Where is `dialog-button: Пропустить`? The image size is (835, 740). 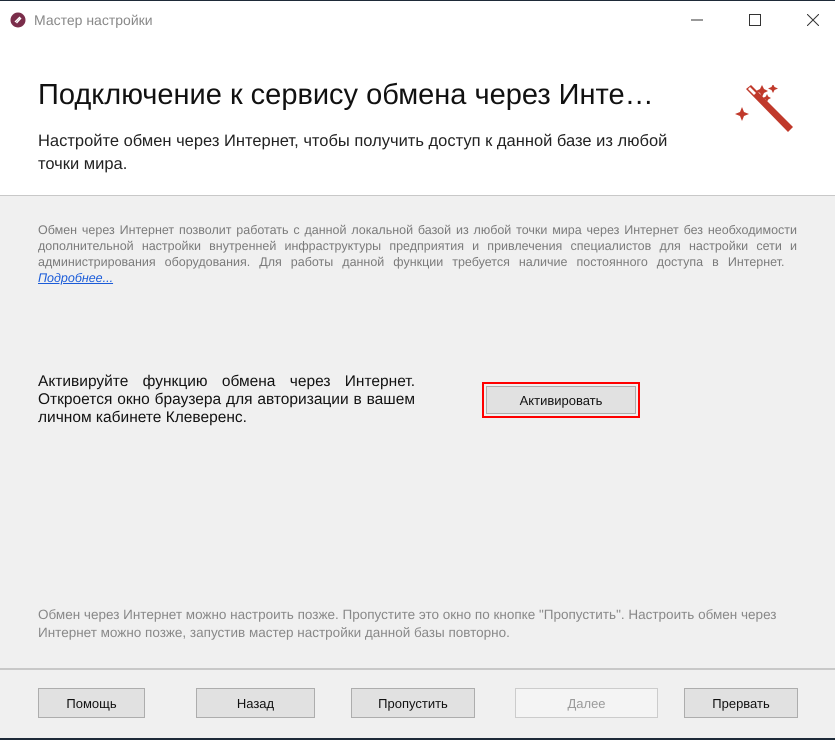
dialog-button: Пропустить is located at coordinates (413, 703).